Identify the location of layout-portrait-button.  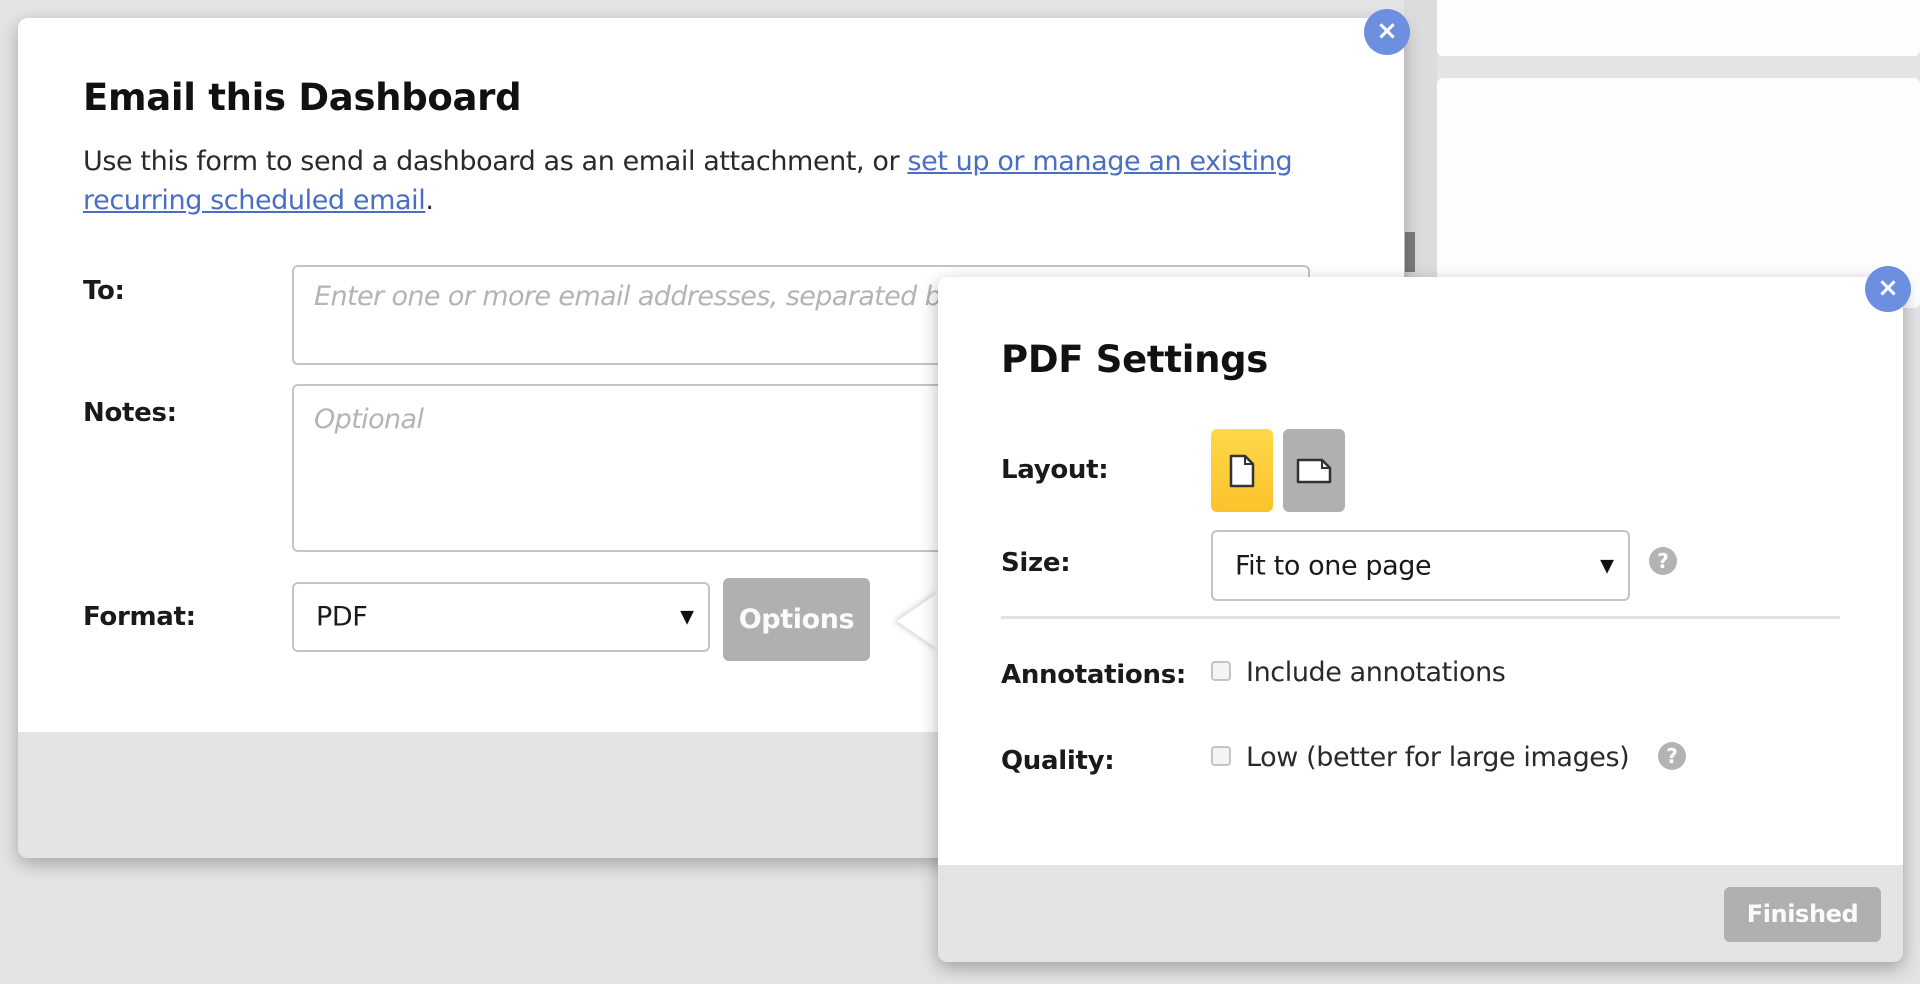
(1242, 470).